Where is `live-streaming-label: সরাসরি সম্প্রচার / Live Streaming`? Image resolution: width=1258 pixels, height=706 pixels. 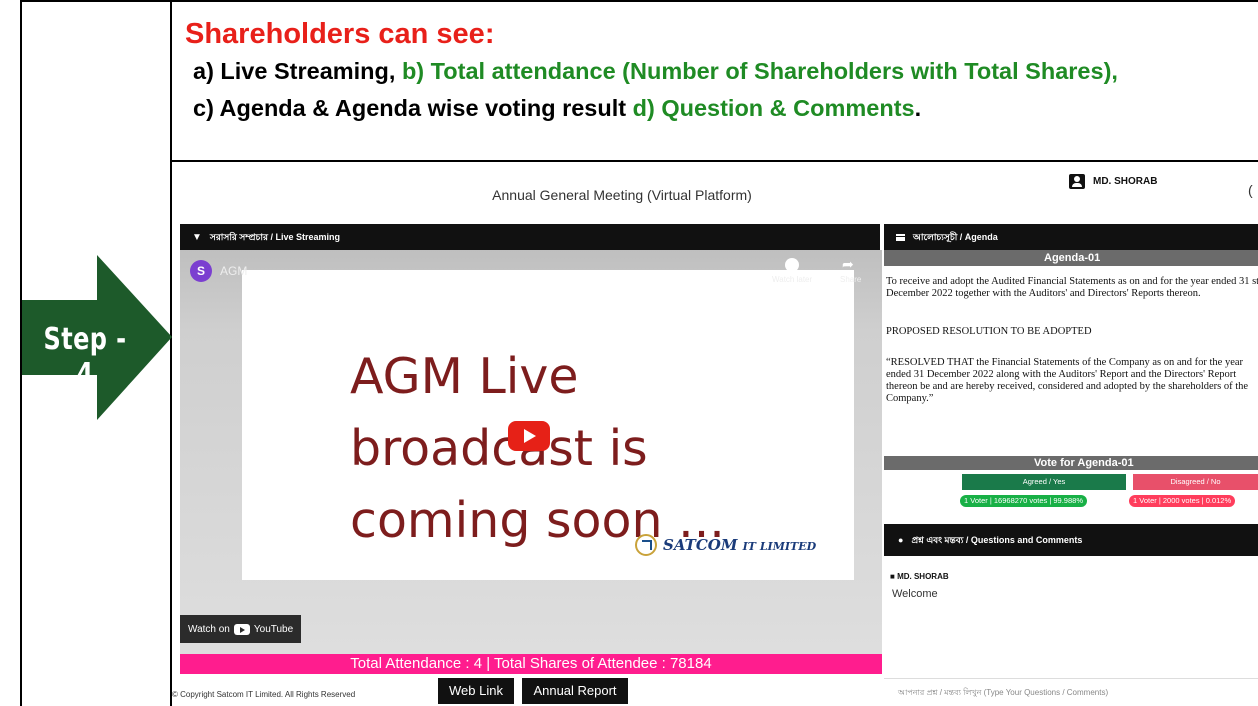 live-streaming-label: সরাসরি সম্প্রচার / Live Streaming is located at coordinates (274, 236).